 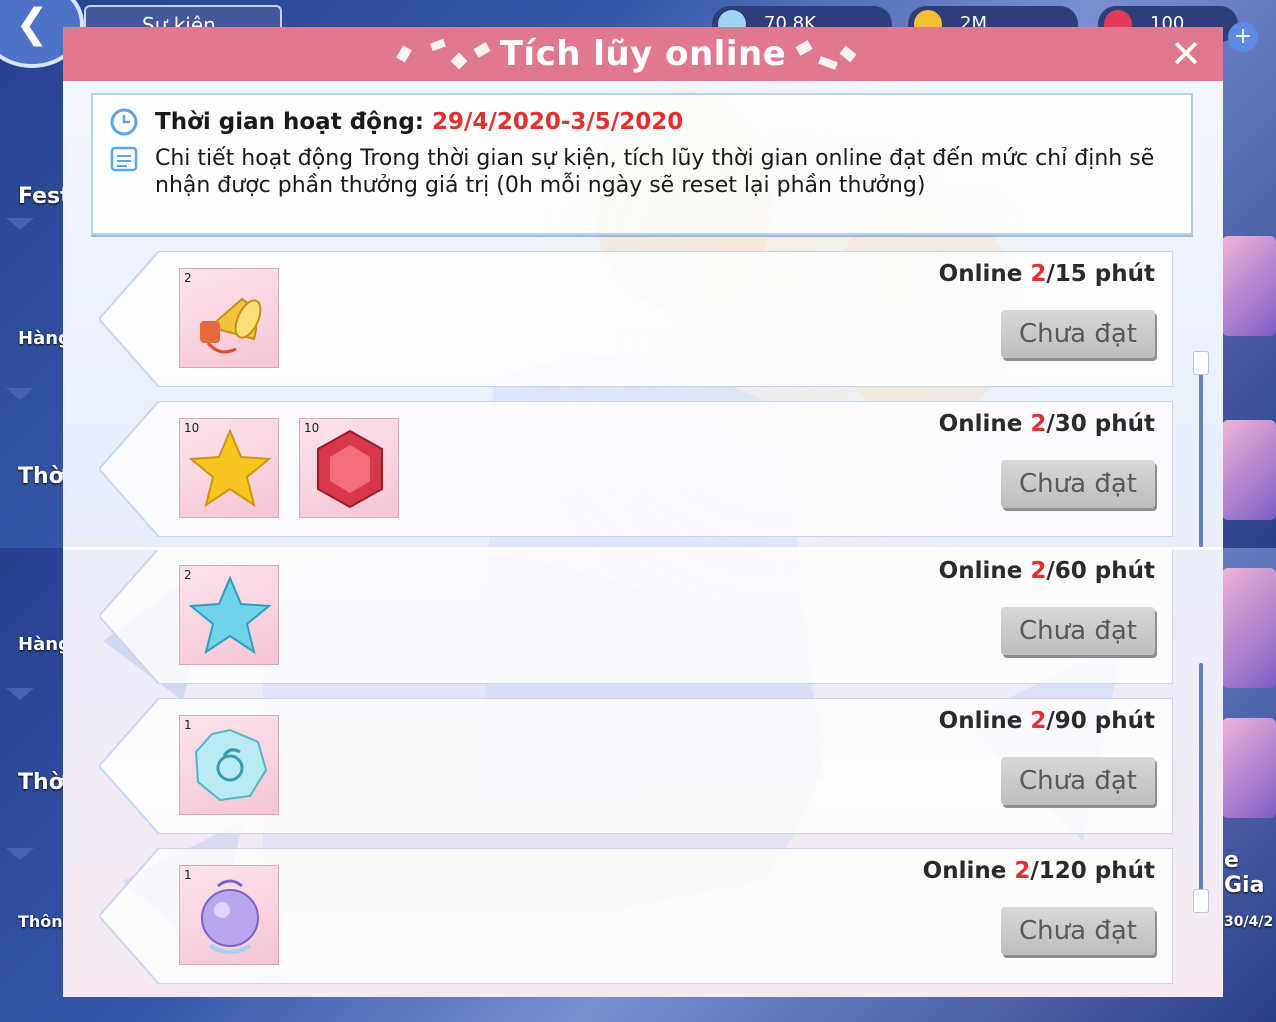 What do you see at coordinates (1244, 873) in the screenshot?
I see `event-card-title: e Gia` at bounding box center [1244, 873].